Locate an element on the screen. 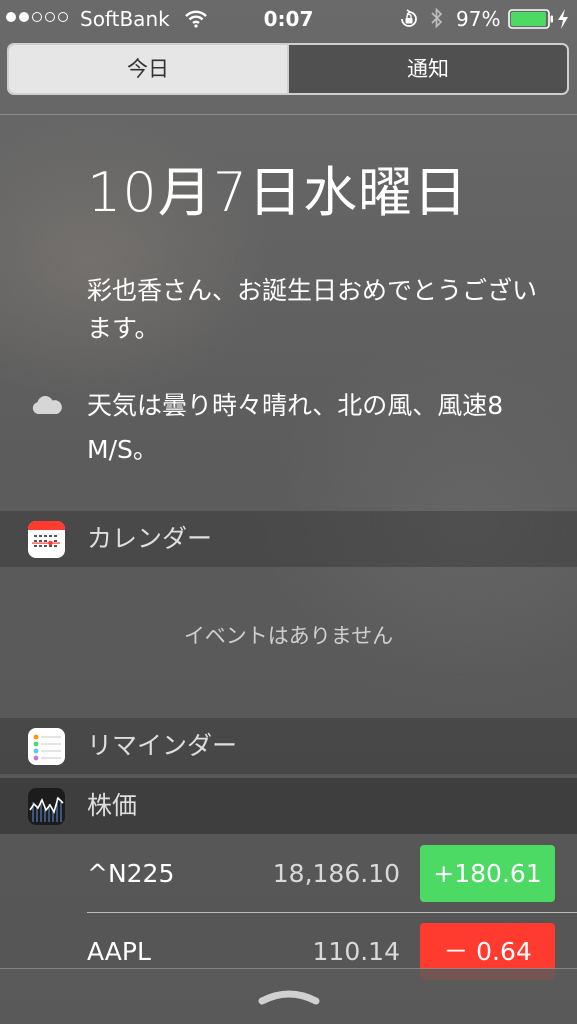  bluetooth-icon is located at coordinates (437, 20).